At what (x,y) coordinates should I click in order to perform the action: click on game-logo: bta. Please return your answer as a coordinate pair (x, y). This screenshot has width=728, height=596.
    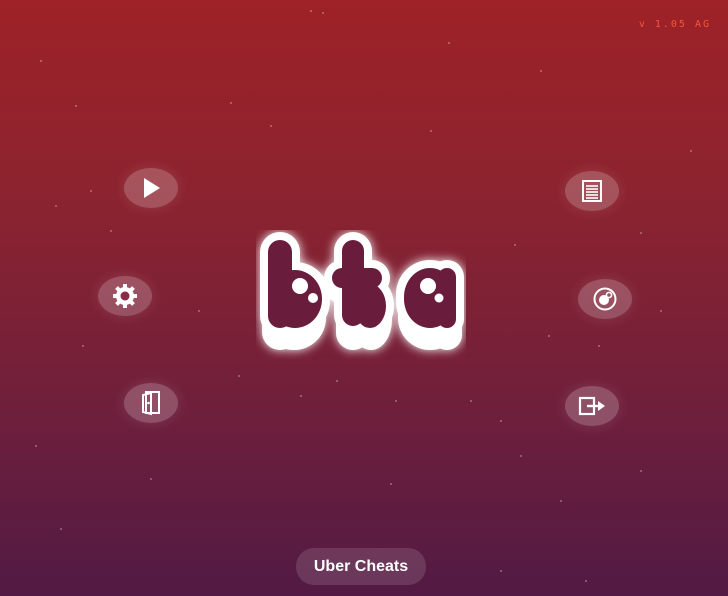
    Looking at the image, I should click on (362, 295).